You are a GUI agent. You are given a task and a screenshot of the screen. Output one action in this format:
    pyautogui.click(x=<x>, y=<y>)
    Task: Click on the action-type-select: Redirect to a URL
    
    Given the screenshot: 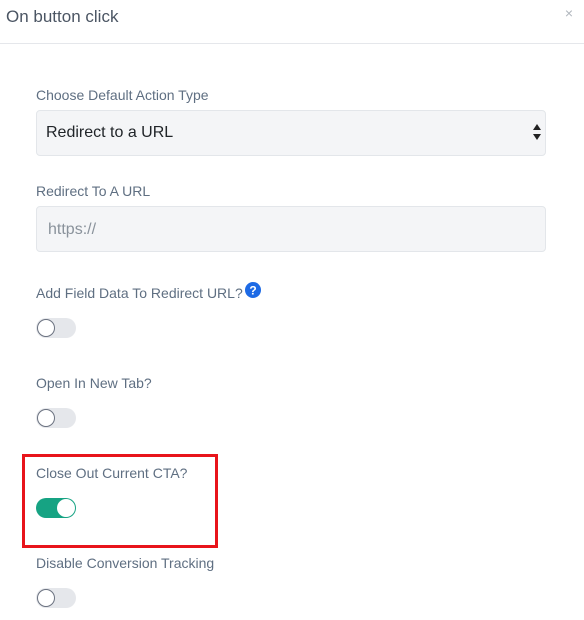 What is the action you would take?
    pyautogui.click(x=291, y=133)
    